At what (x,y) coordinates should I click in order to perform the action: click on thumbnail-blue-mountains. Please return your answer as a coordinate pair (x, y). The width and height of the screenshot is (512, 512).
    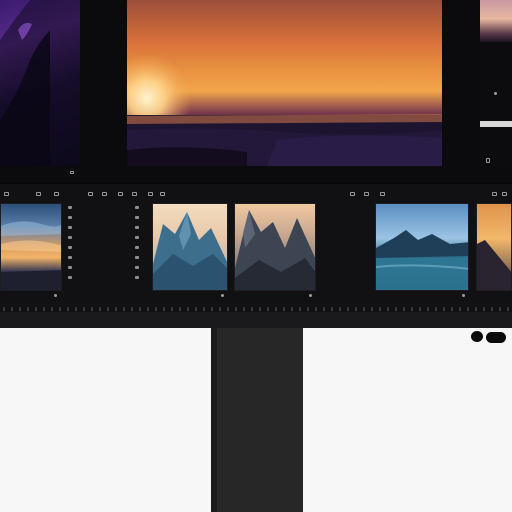
    Looking at the image, I should click on (190, 247).